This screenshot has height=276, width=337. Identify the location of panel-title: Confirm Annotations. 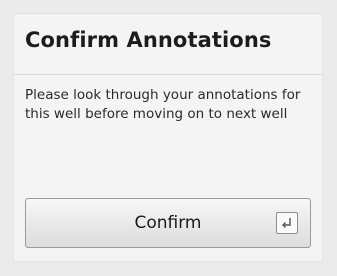
(148, 40).